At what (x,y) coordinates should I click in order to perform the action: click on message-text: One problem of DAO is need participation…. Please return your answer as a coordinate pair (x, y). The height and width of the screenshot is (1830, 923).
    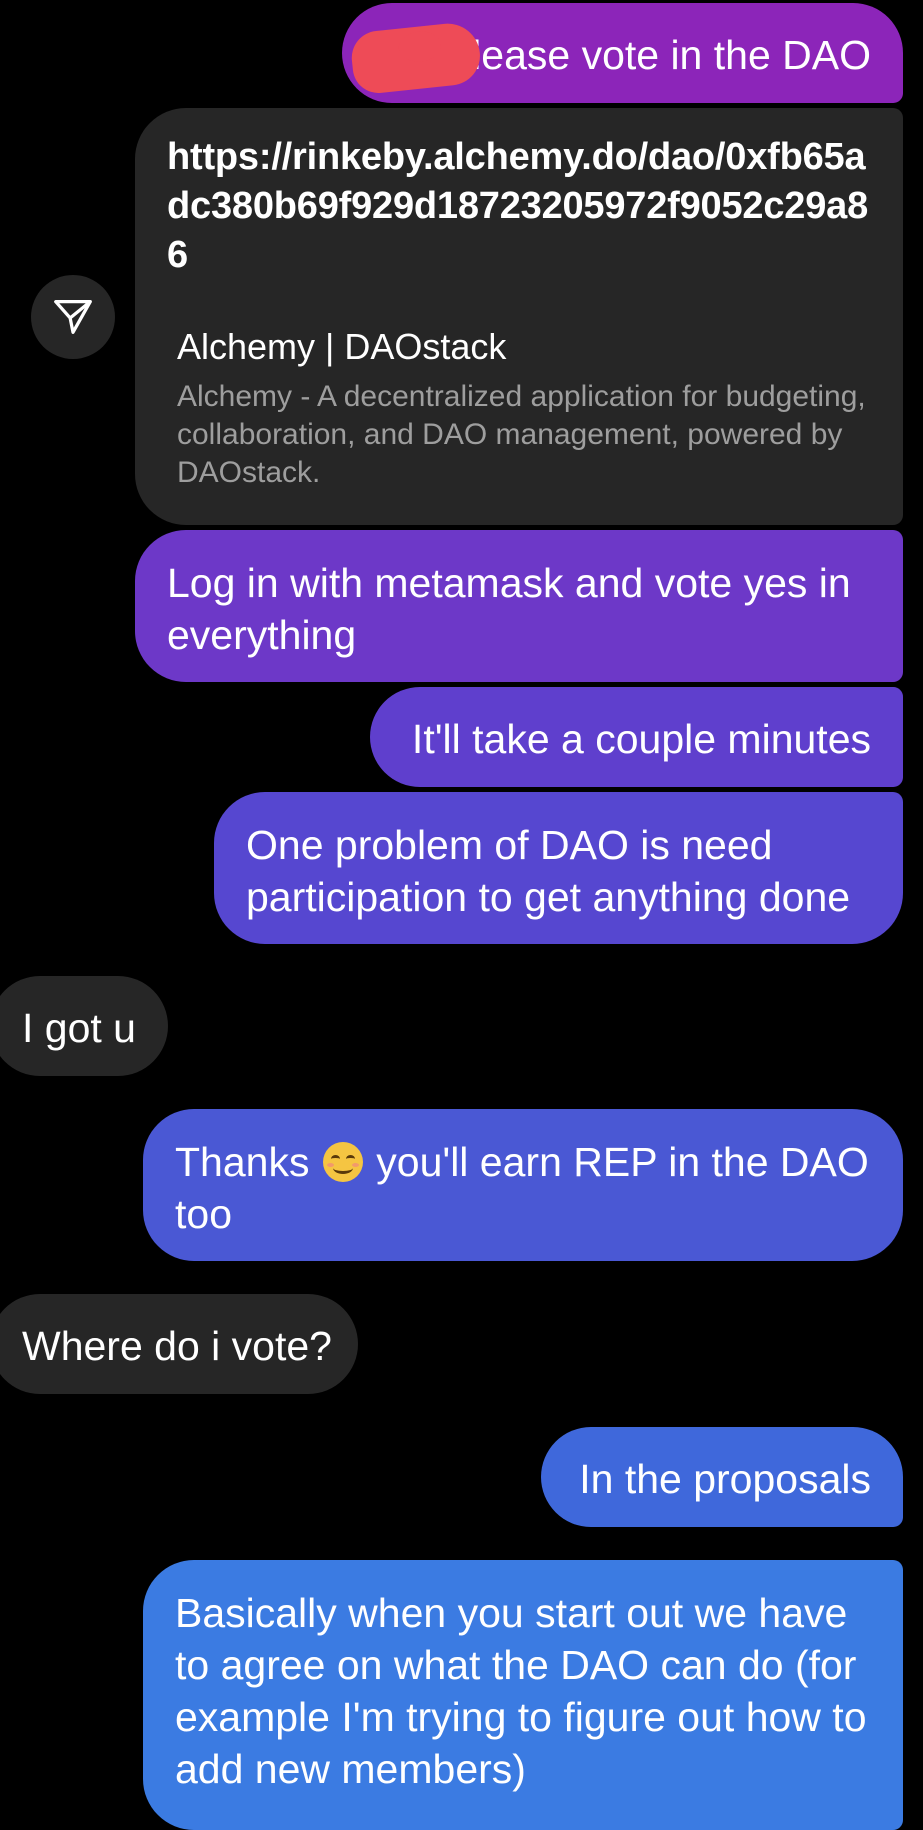
    Looking at the image, I should click on (548, 871).